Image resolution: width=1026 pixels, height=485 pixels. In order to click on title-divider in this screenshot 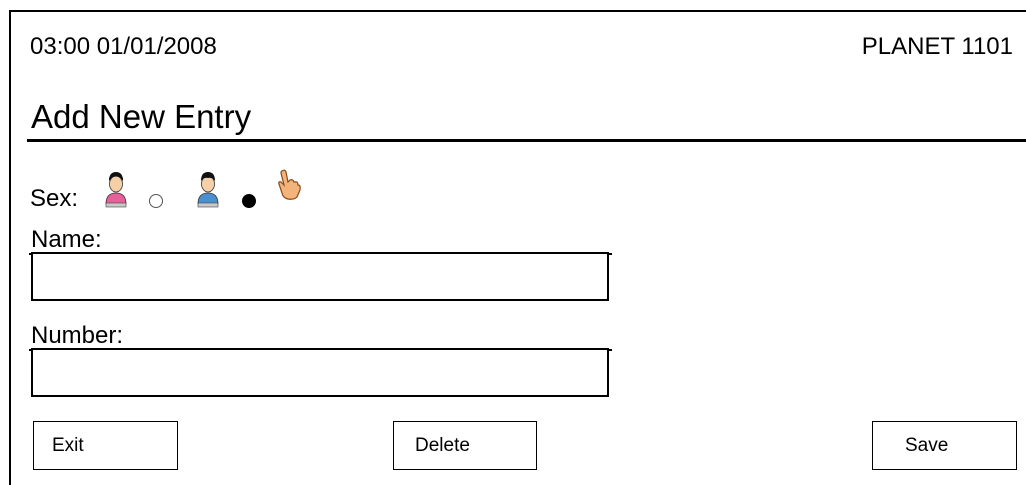, I will do `click(526, 140)`.